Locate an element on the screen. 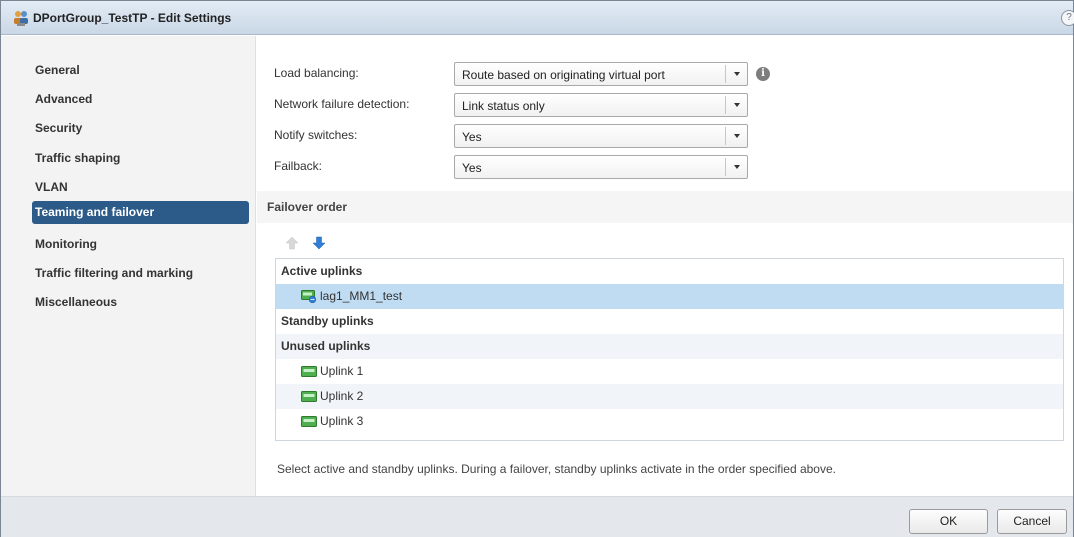 Image resolution: width=1074 pixels, height=537 pixels. dialog-titlebar: DPortGroup_TestTP - Edit Settings ? is located at coordinates (537, 18).